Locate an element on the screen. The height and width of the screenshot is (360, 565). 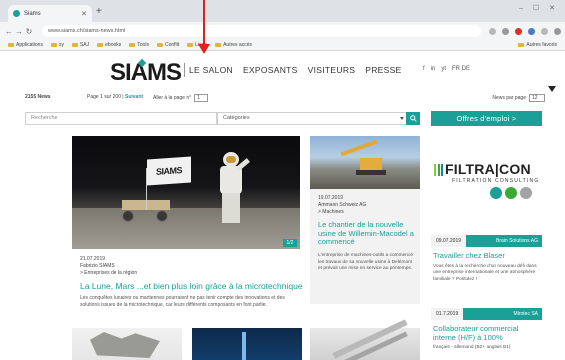
menu-icon is located at coordinates (557, 31).